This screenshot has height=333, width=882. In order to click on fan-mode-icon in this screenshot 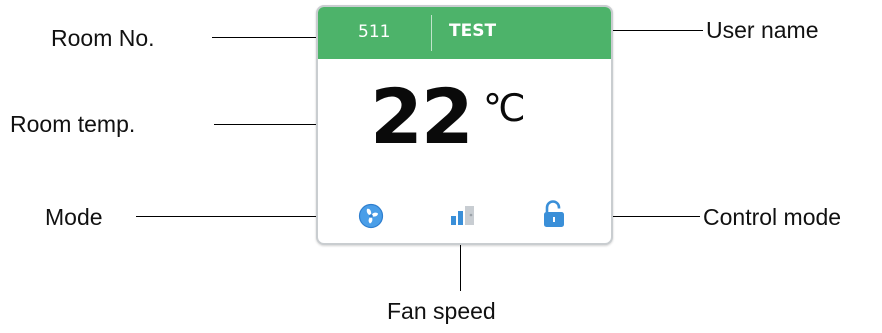, I will do `click(371, 216)`.